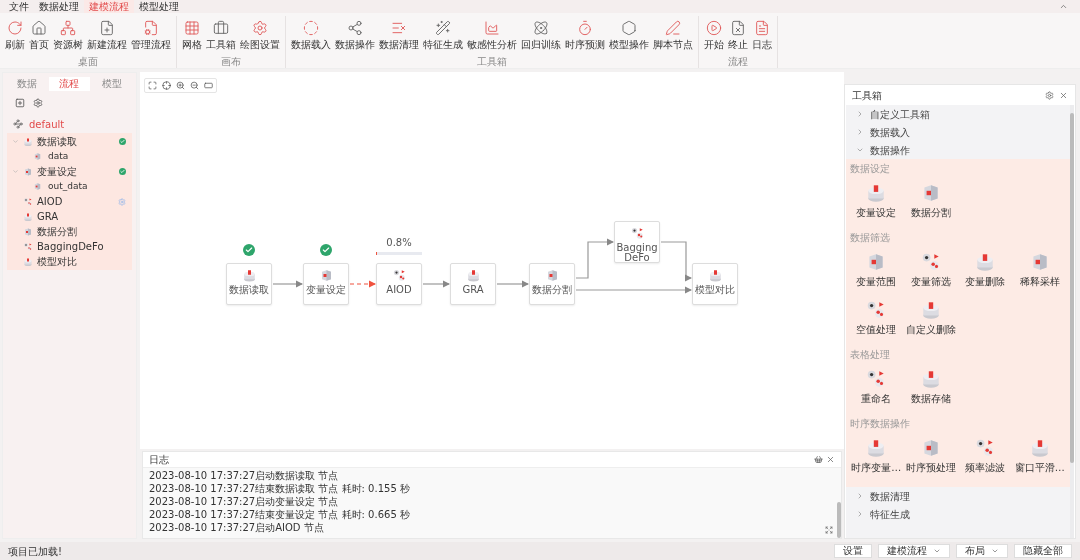  What do you see at coordinates (853, 551) in the screenshot?
I see `status-button: 设置` at bounding box center [853, 551].